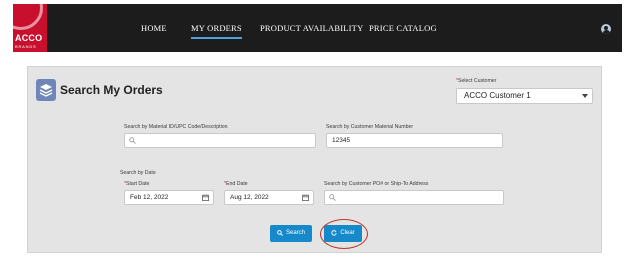 Image resolution: width=633 pixels, height=262 pixels. What do you see at coordinates (111, 90) in the screenshot?
I see `page-title: Search My Orders` at bounding box center [111, 90].